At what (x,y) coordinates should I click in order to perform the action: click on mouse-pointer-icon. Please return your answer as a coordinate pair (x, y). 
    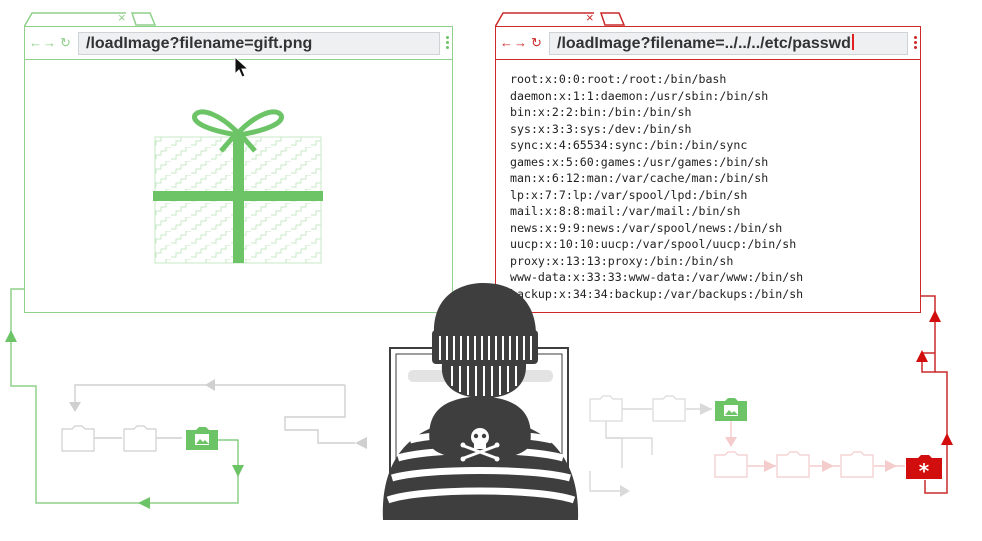
    Looking at the image, I should click on (242, 67).